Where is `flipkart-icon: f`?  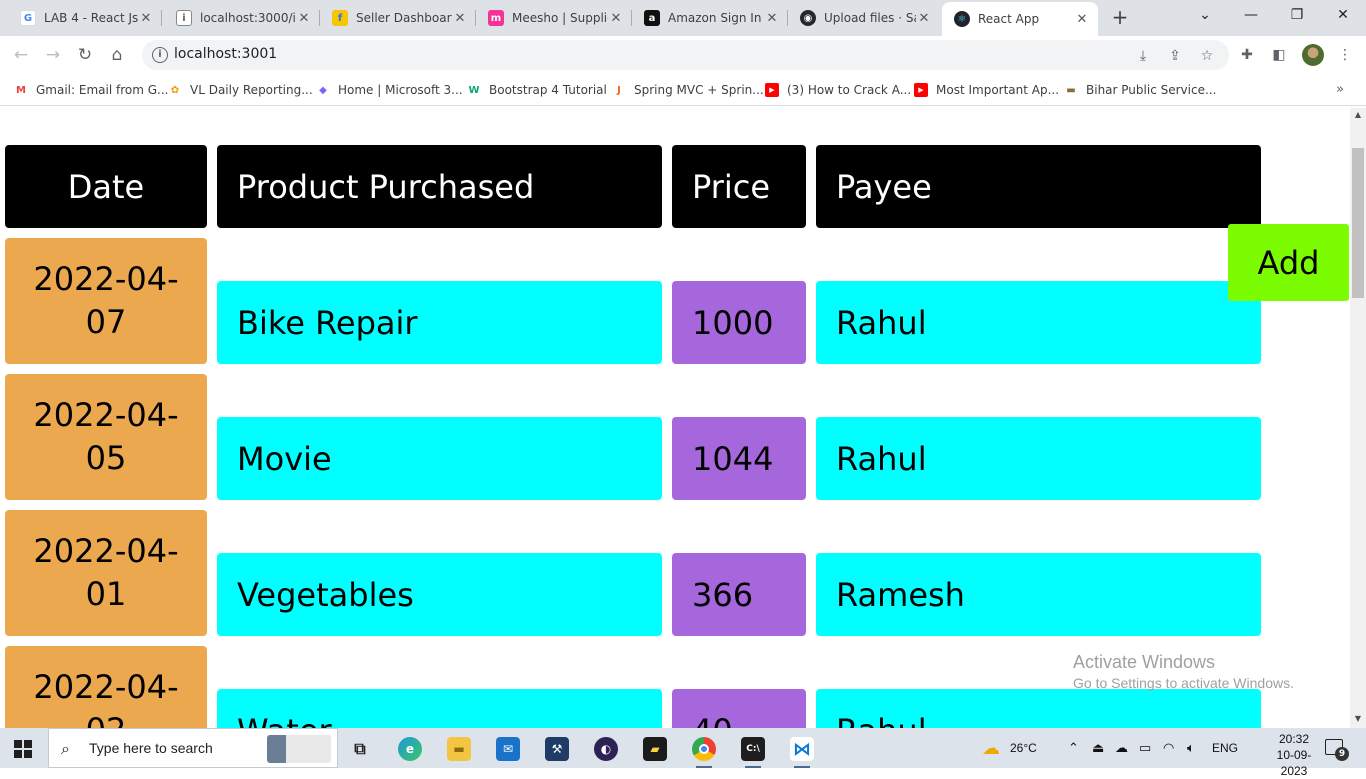
flipkart-icon: f is located at coordinates (340, 18).